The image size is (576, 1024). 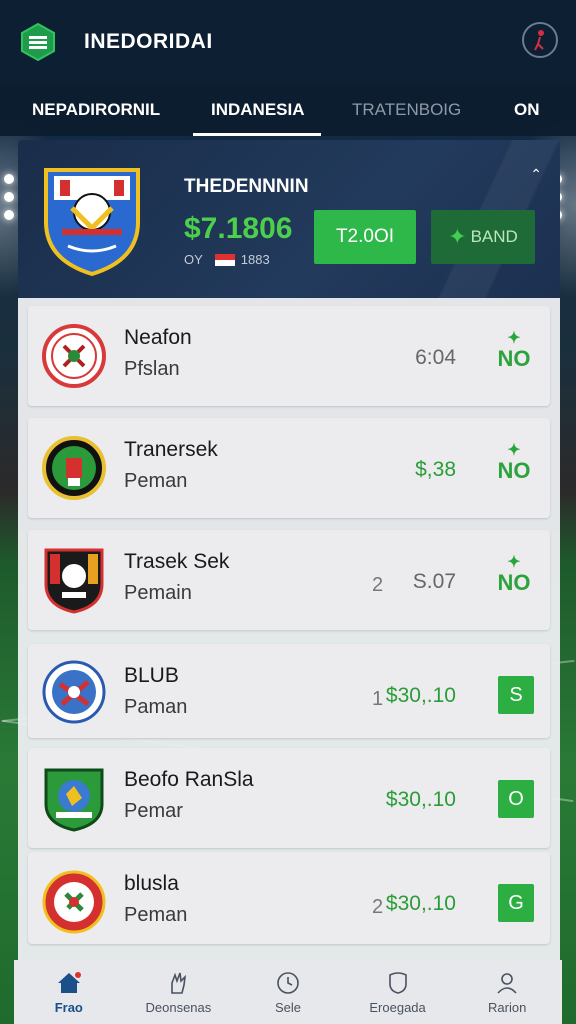 I want to click on app-header: INEDORIDAI, so click(x=288, y=42).